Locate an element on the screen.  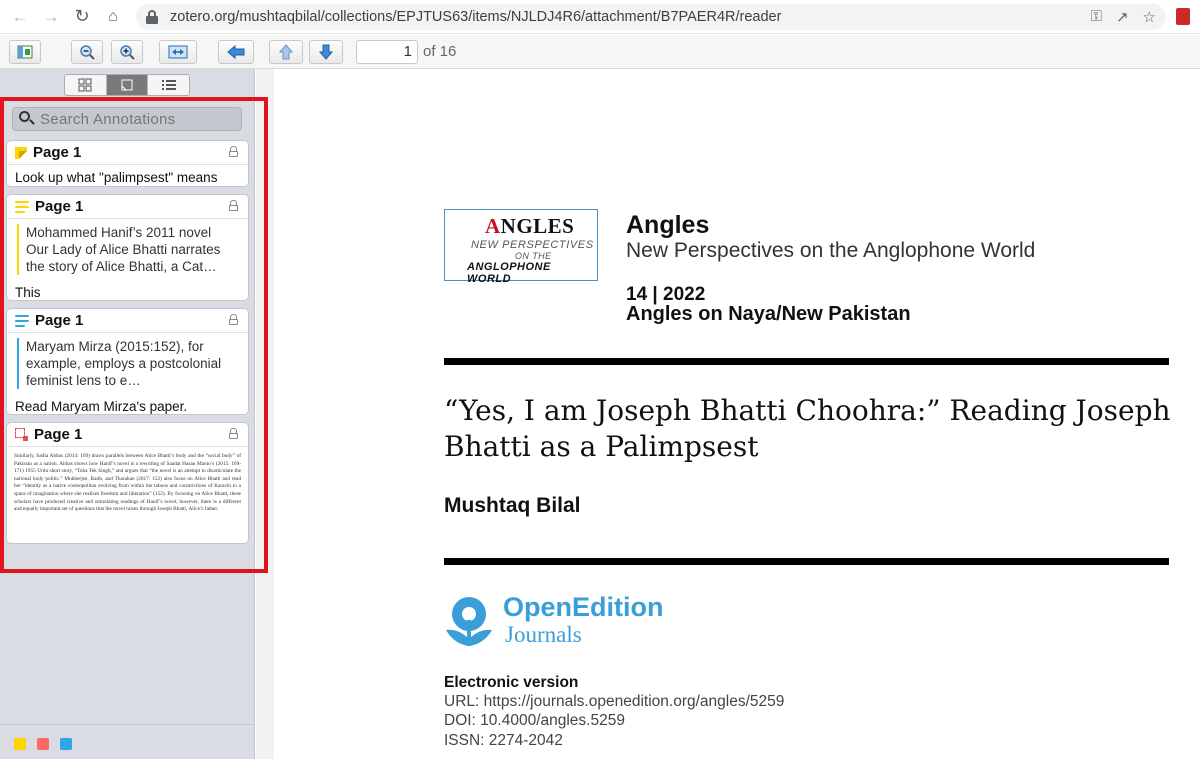
fit-width-button is located at coordinates (178, 52).